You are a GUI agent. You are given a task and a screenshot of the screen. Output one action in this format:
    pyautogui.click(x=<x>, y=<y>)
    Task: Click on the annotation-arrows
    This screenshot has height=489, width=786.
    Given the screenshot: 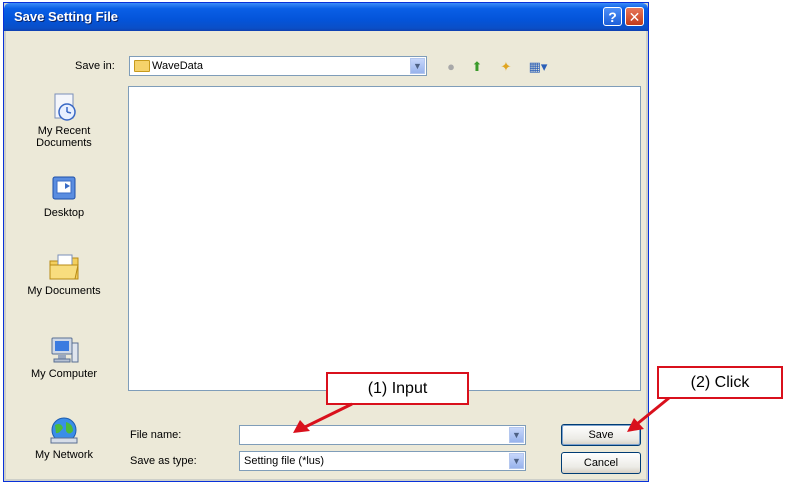 What is the action you would take?
    pyautogui.click(x=481, y=414)
    